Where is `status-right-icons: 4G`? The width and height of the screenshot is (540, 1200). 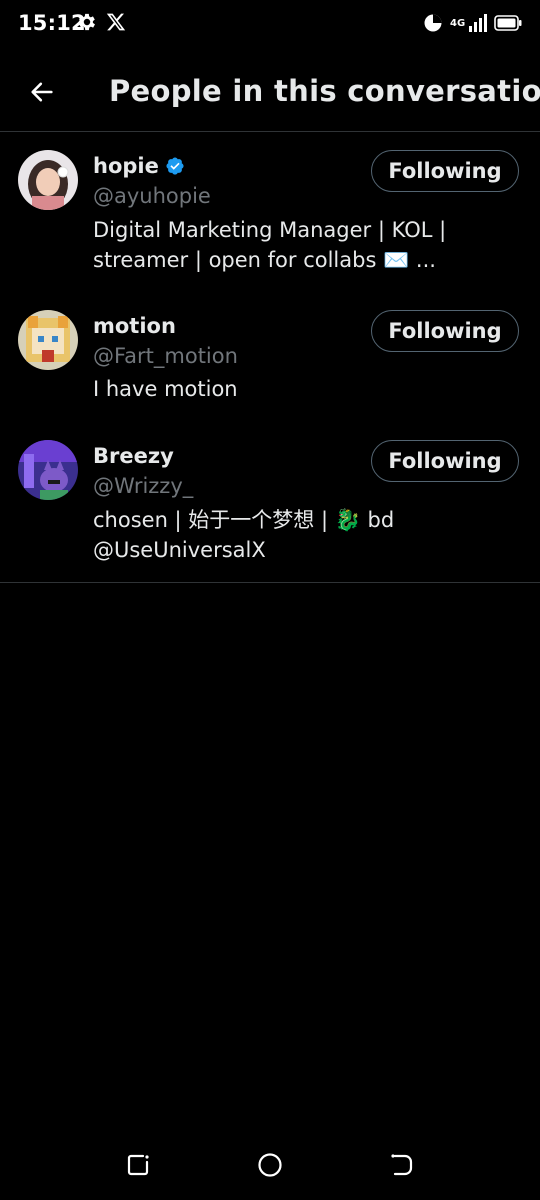 status-right-icons: 4G is located at coordinates (472, 23).